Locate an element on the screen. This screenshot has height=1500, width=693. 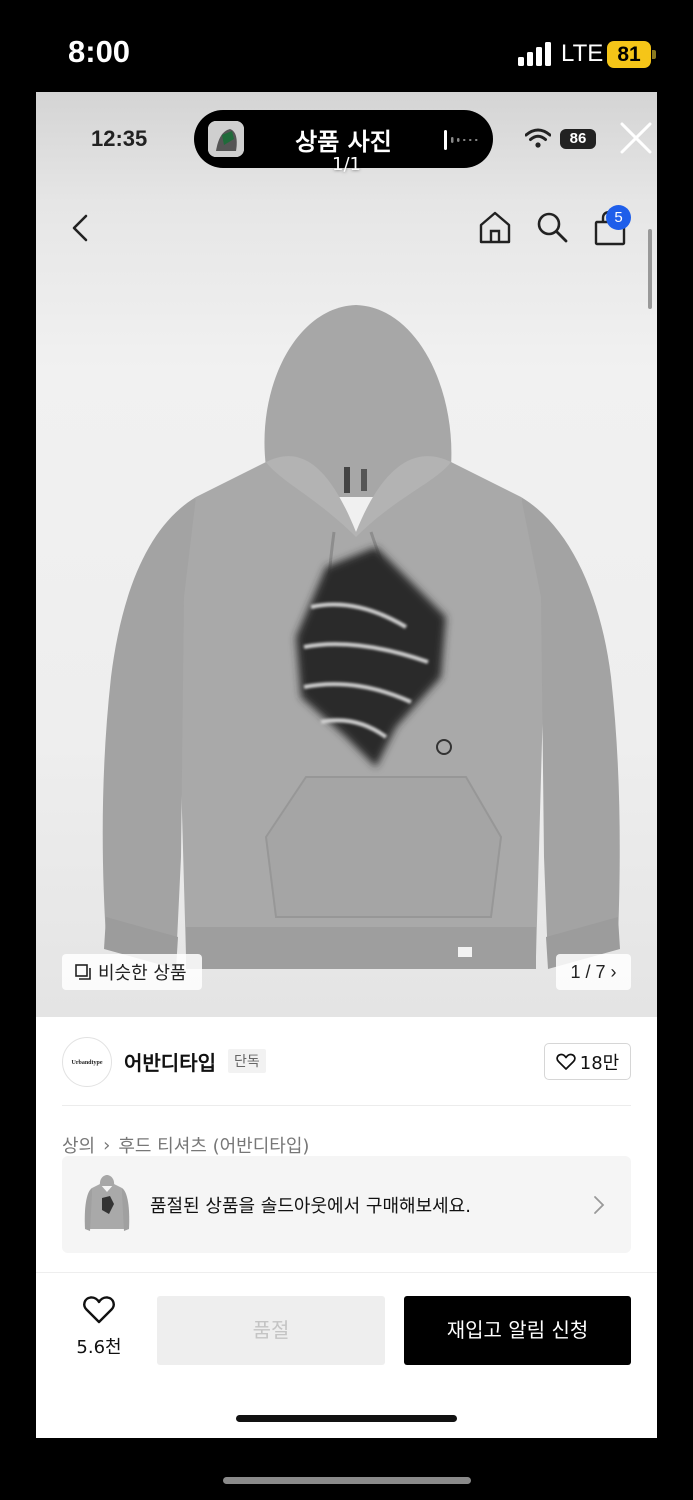
gallery-page-counter: 1 / 7 › is located at coordinates (593, 972).